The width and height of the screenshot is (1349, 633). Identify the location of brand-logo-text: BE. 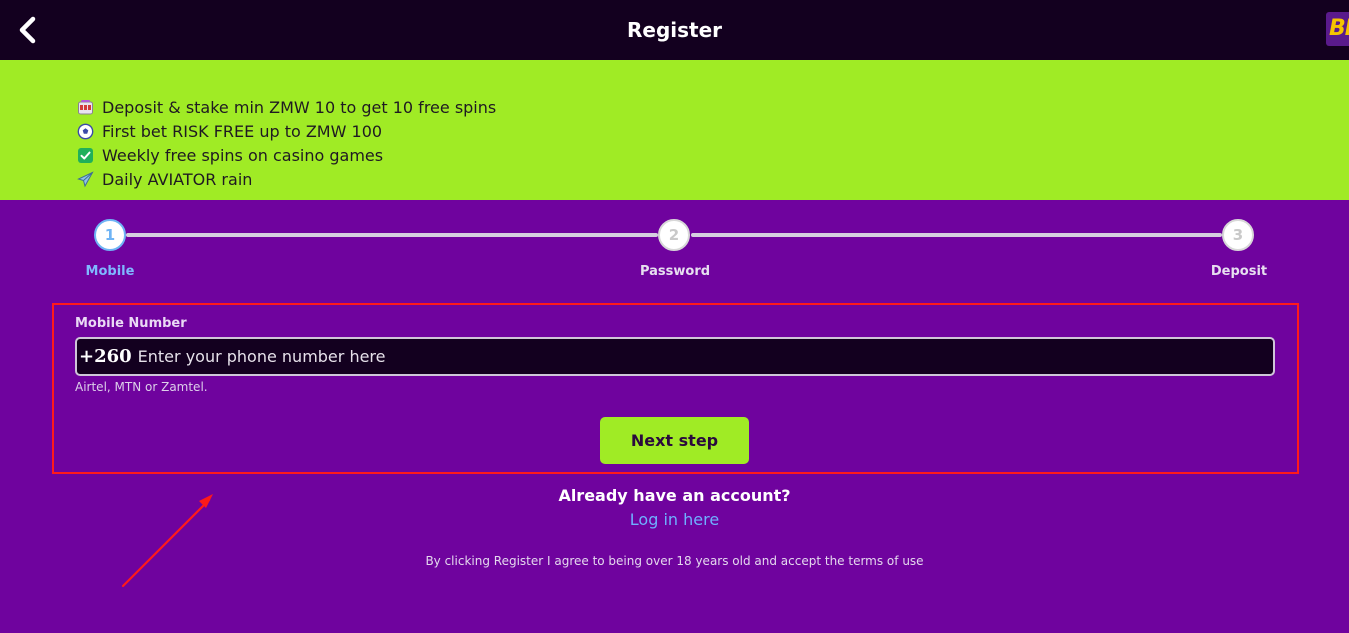
(1339, 28).